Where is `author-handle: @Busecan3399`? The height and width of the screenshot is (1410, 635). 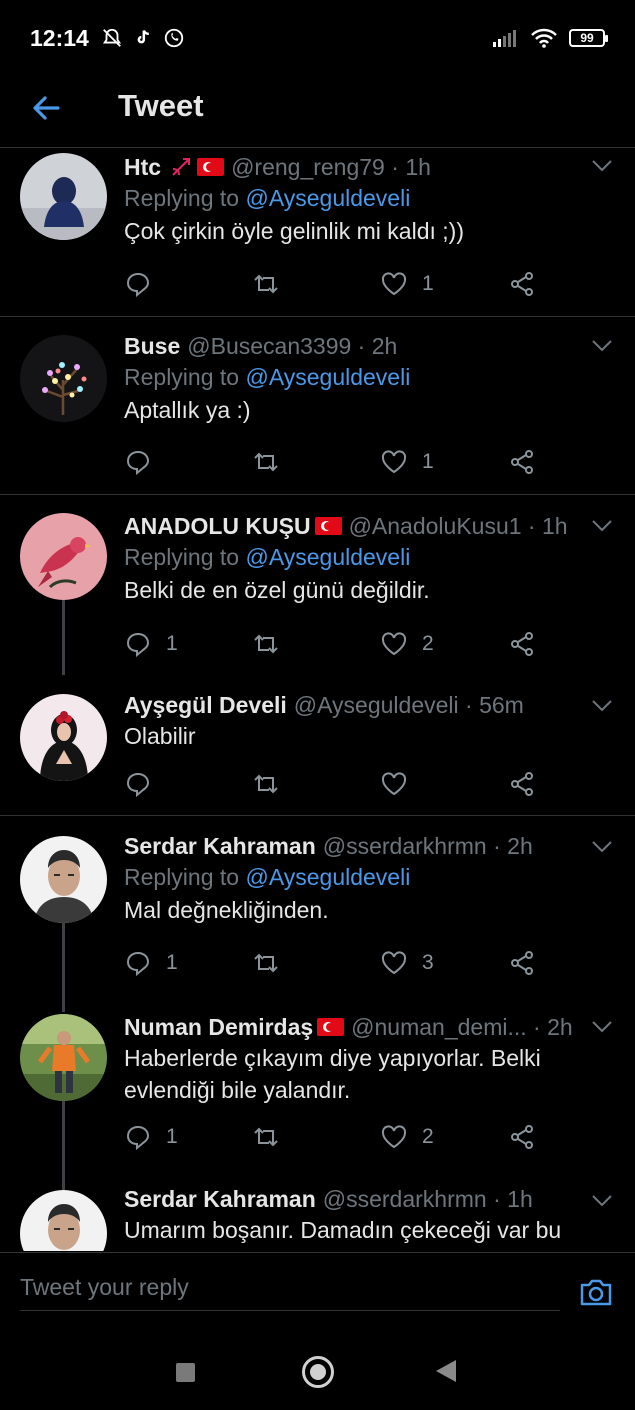 author-handle: @Busecan3399 is located at coordinates (269, 346).